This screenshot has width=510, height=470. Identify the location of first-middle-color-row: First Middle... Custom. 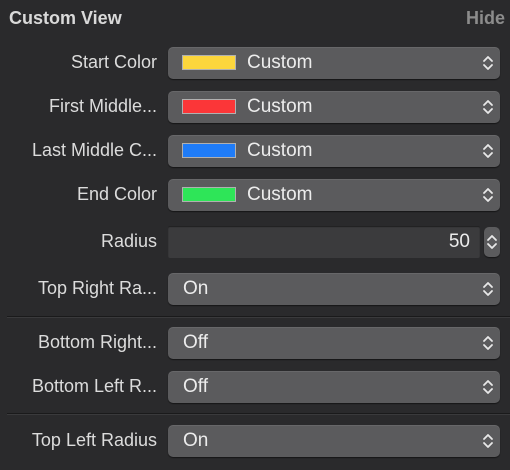
(255, 107).